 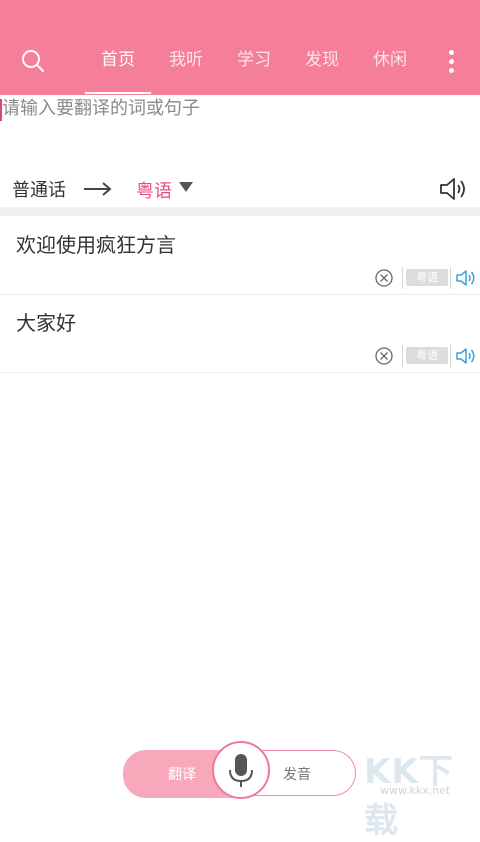 What do you see at coordinates (186, 60) in the screenshot?
I see `tab-listen: 我听` at bounding box center [186, 60].